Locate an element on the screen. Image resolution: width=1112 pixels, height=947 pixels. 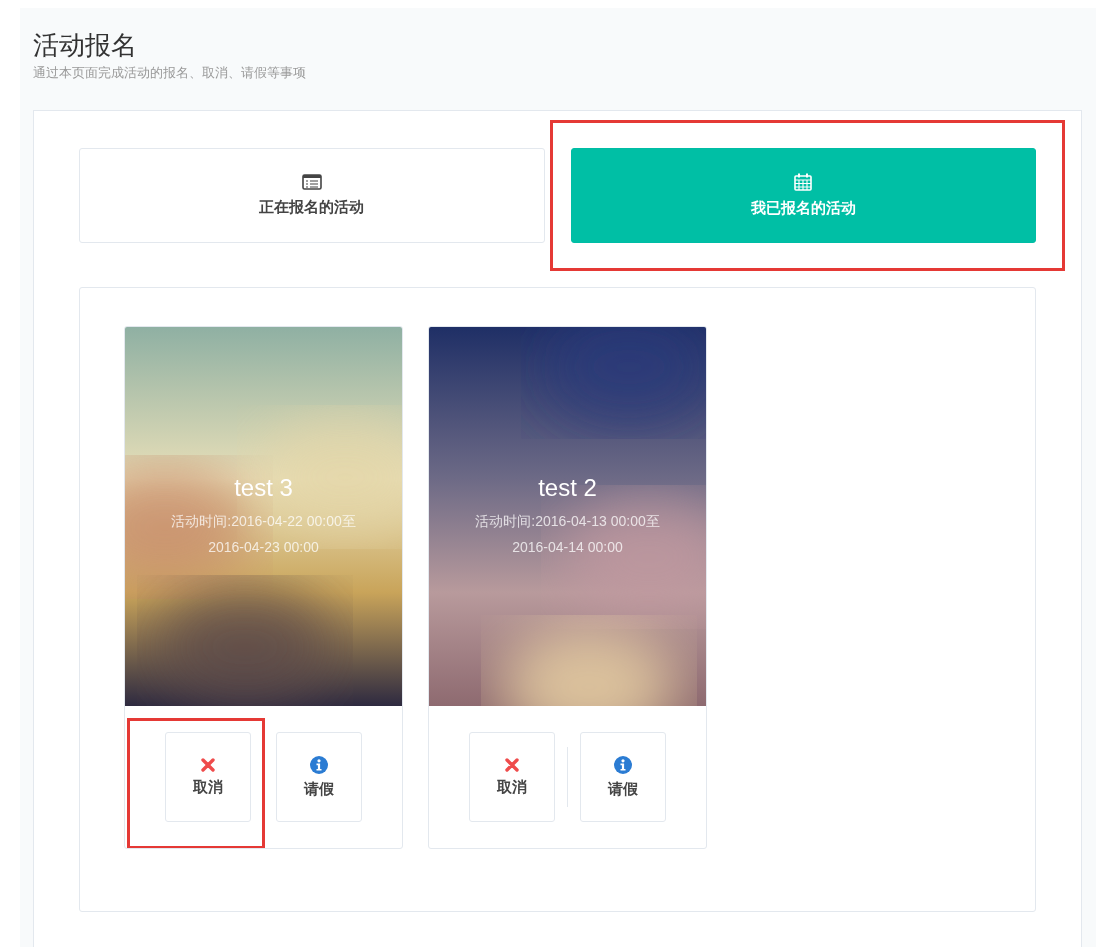
page-title: 活动报名 is located at coordinates (85, 45).